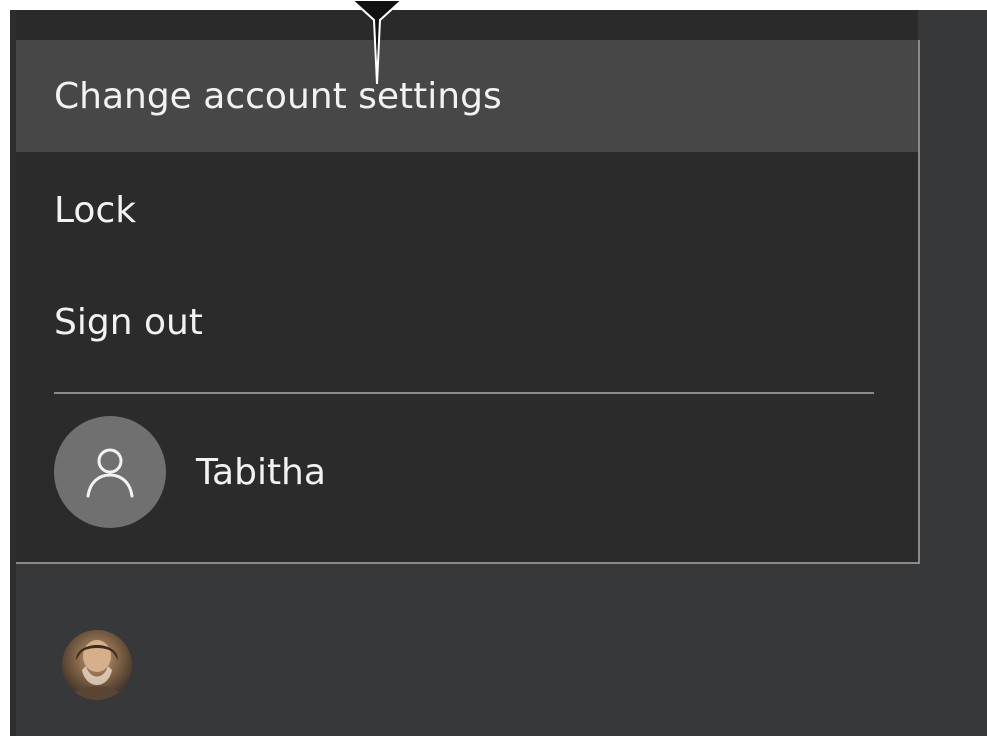 The height and width of the screenshot is (736, 987). I want to click on portrait-photo-icon, so click(97, 670).